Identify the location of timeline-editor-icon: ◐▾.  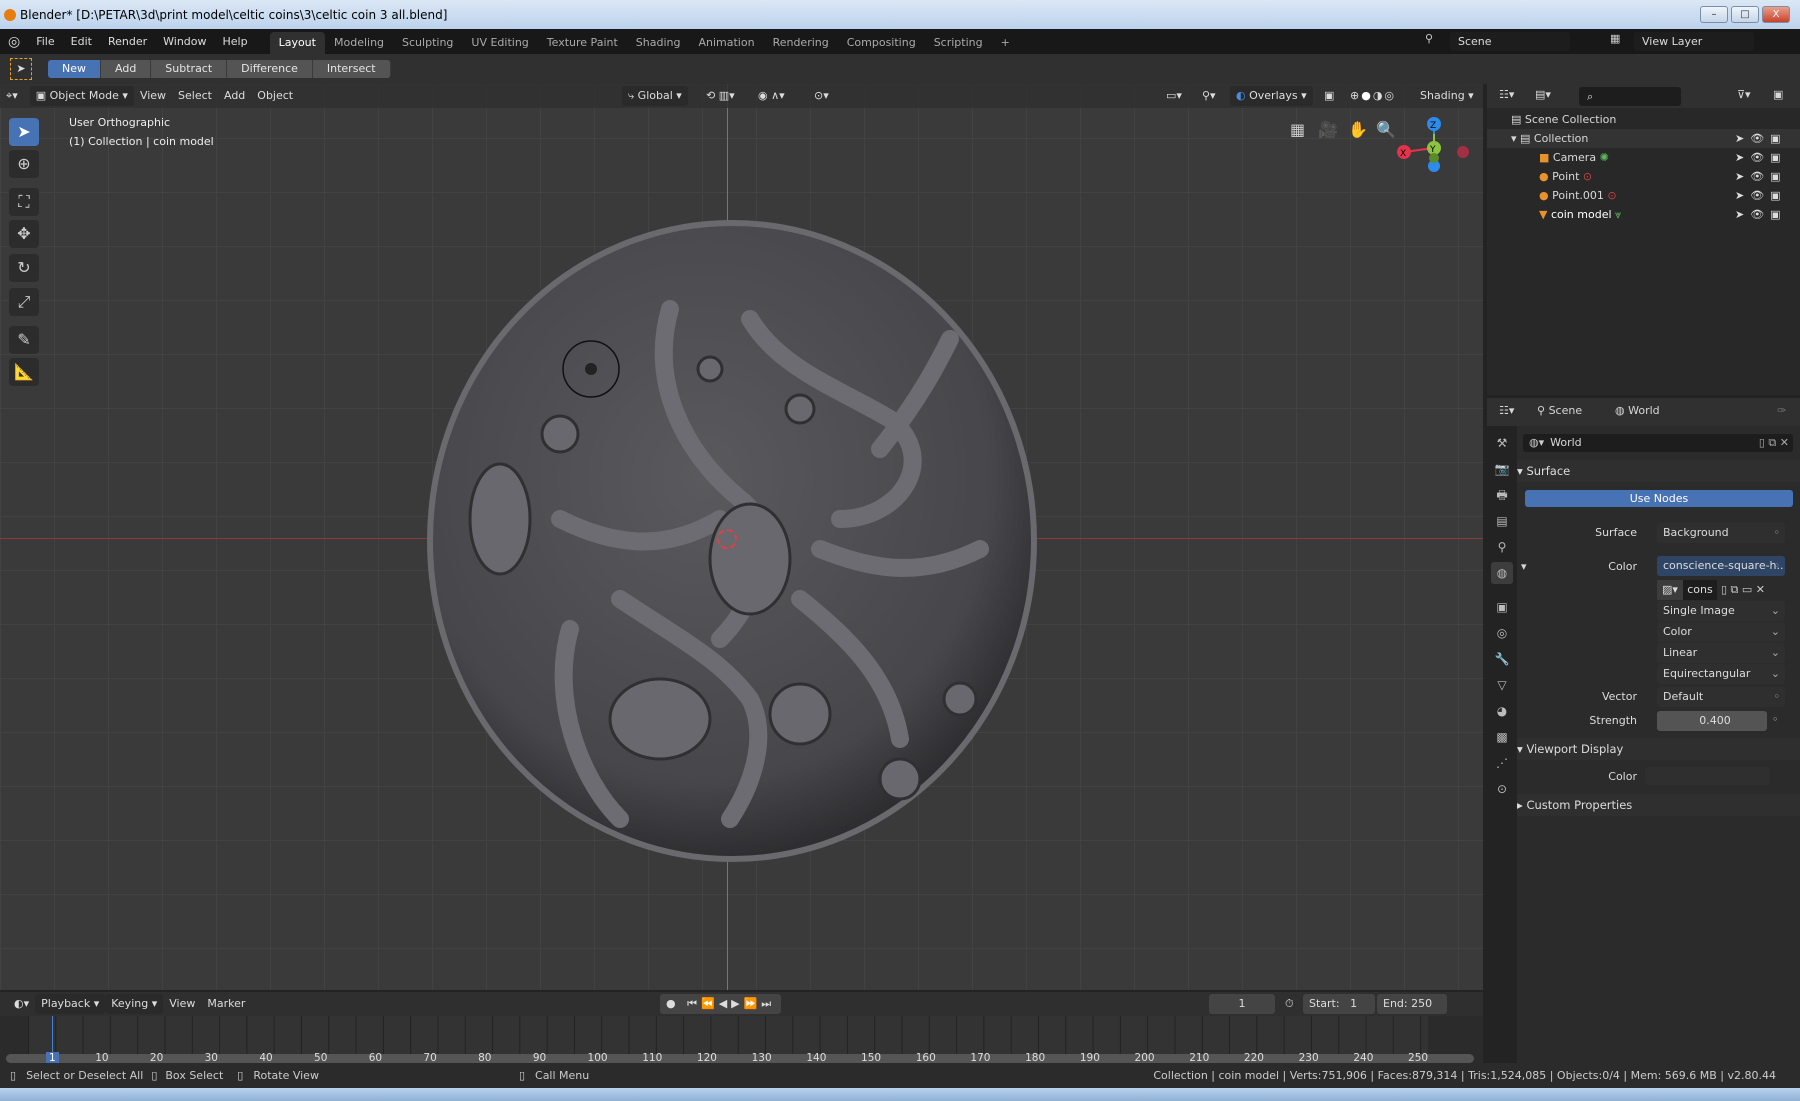
(21, 1004).